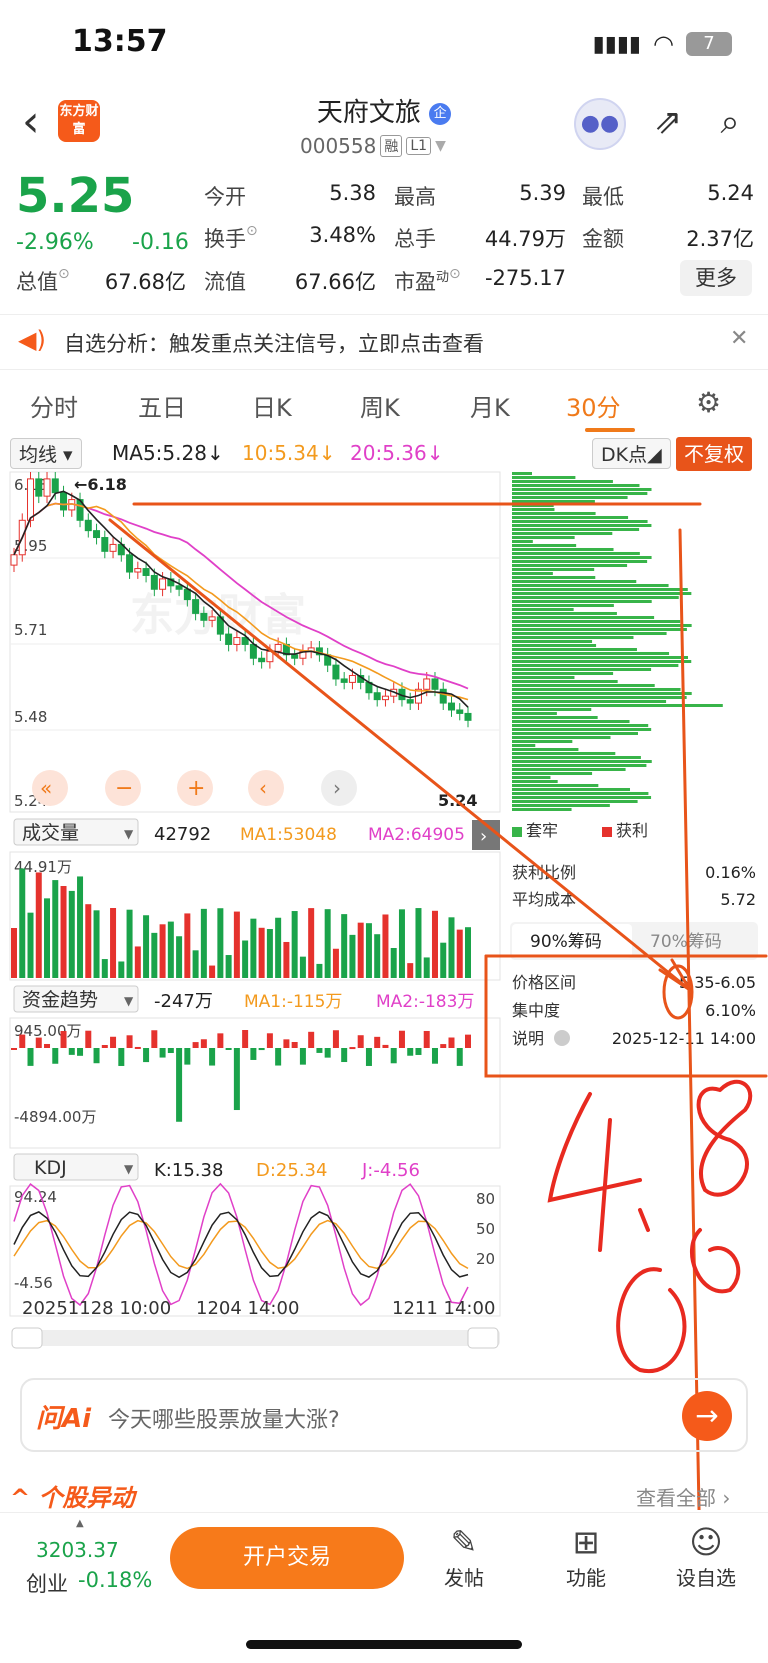  I want to click on info-icon, so click(562, 1038).